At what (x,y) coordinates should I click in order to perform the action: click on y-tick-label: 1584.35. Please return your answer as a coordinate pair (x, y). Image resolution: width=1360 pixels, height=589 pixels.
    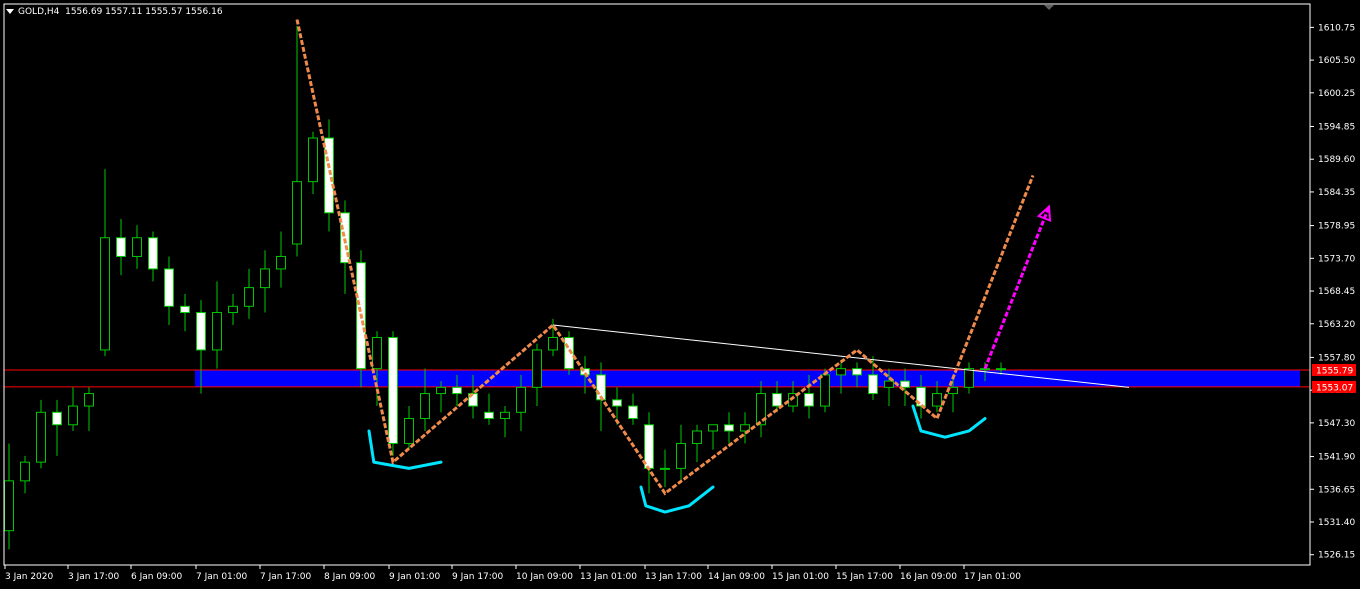
    Looking at the image, I should click on (1336, 193).